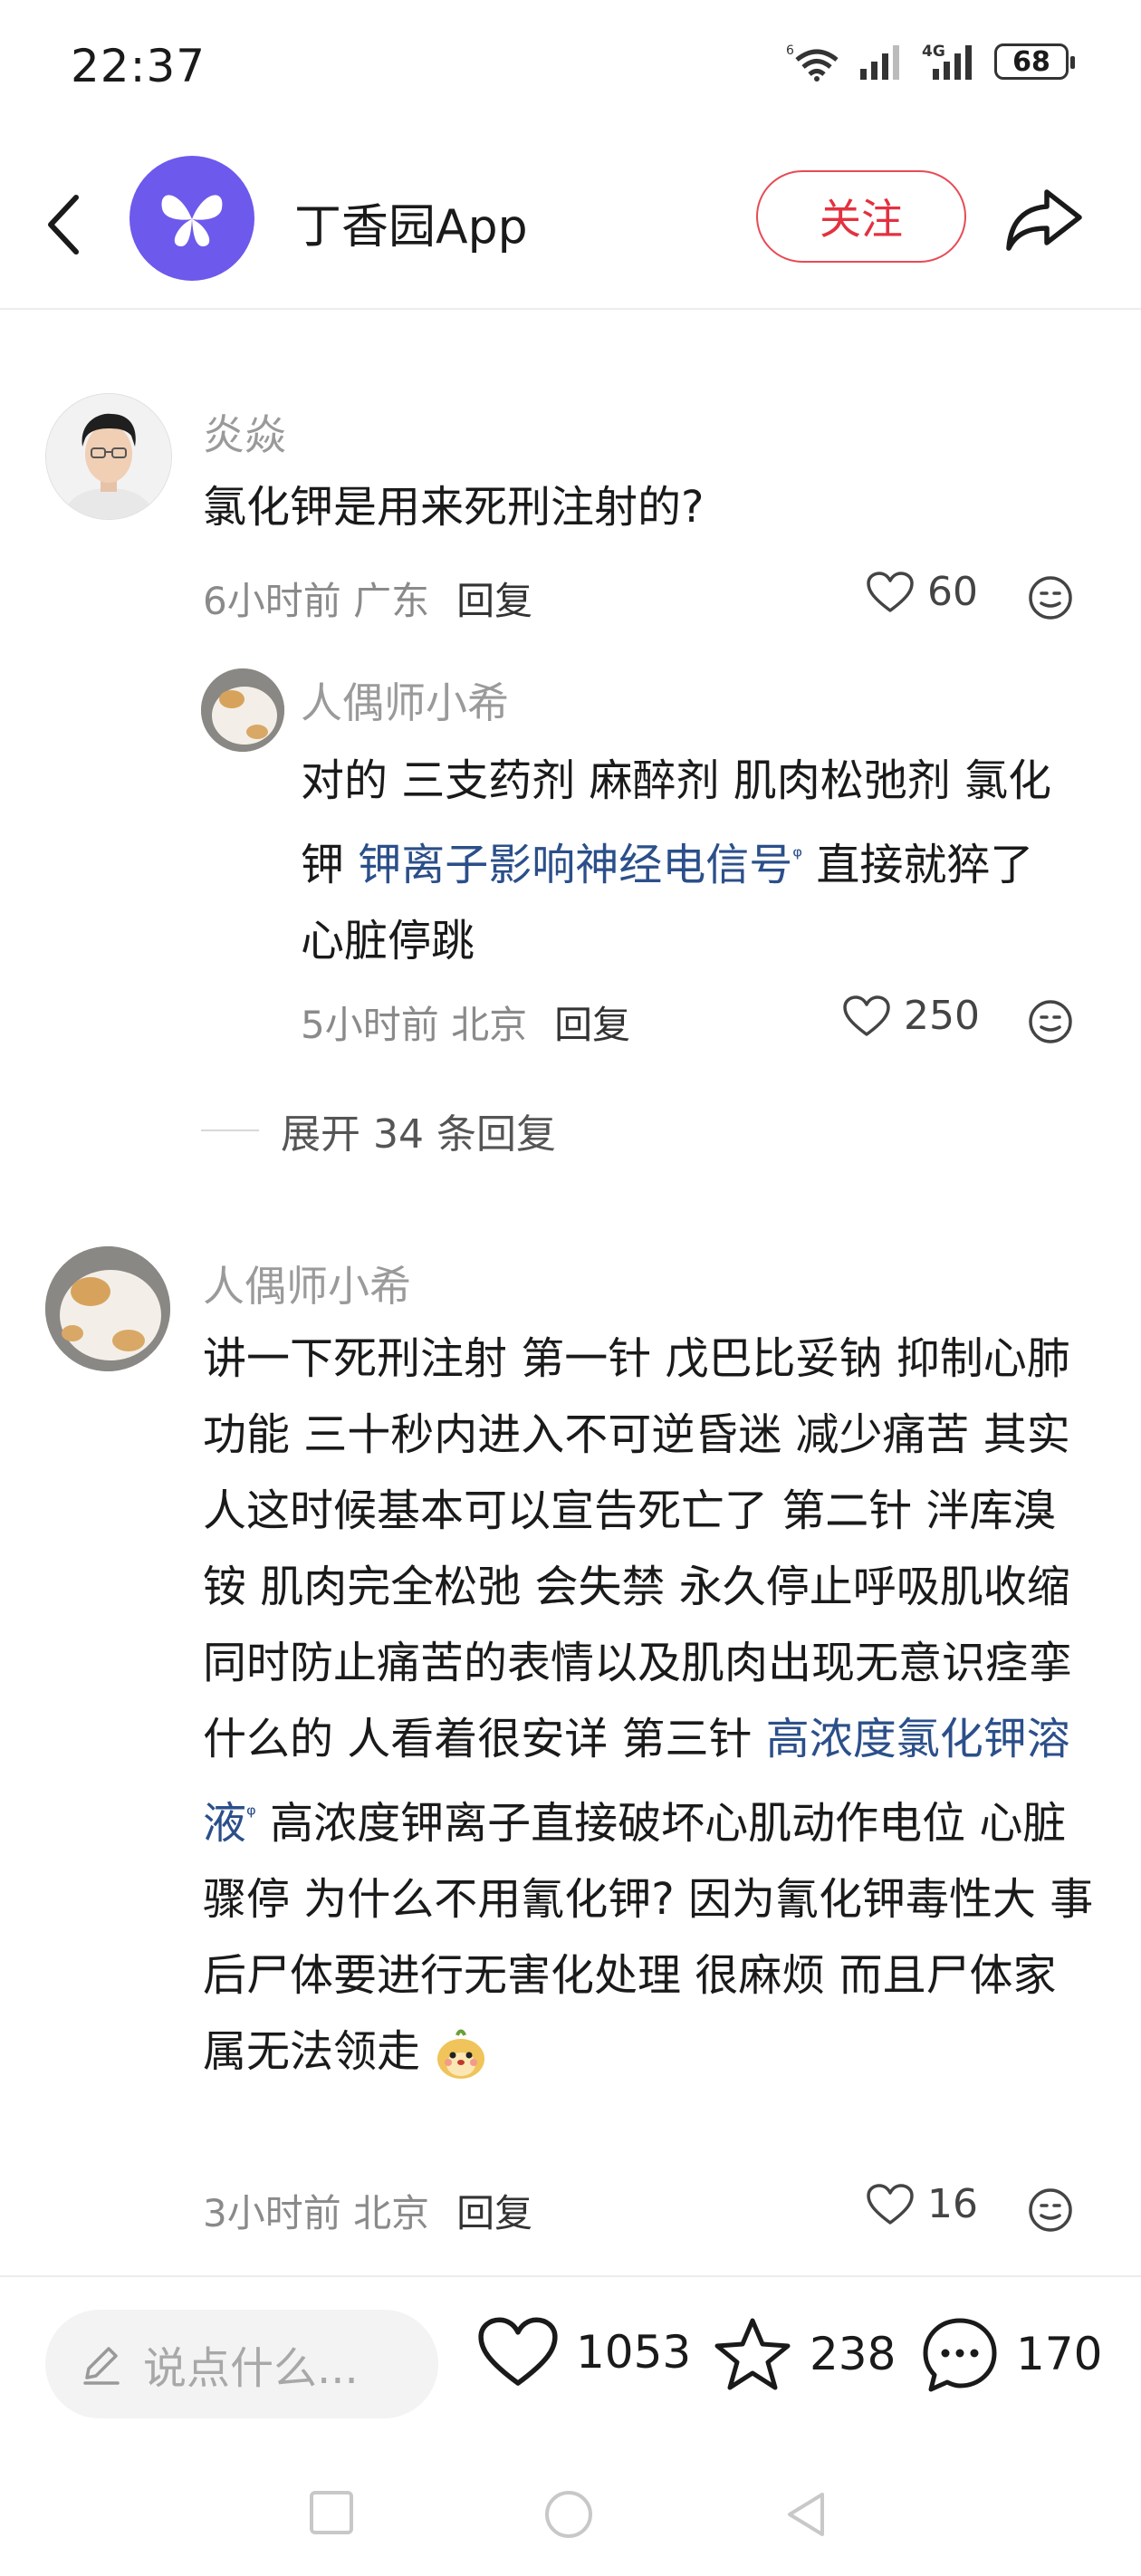 Image resolution: width=1141 pixels, height=2576 pixels. Describe the element at coordinates (568, 2514) in the screenshot. I see `circle-nav-icon` at that location.